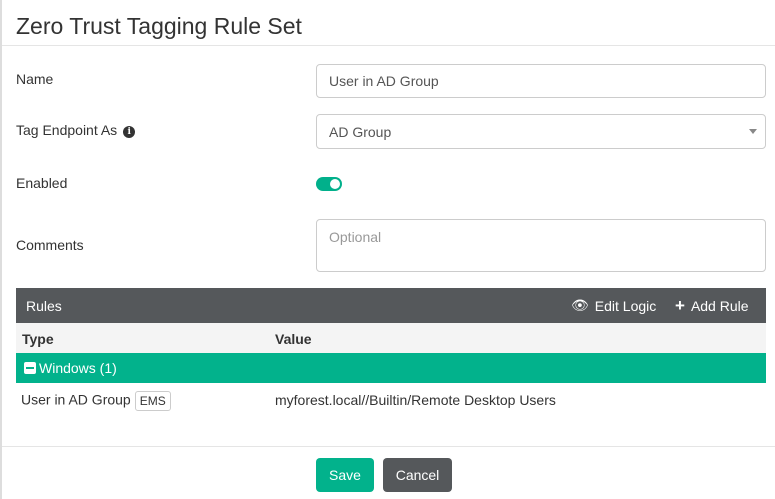 This screenshot has width=775, height=499. What do you see at coordinates (67, 130) in the screenshot?
I see `tag-endpoint-label-text: Tag Endpoint As` at bounding box center [67, 130].